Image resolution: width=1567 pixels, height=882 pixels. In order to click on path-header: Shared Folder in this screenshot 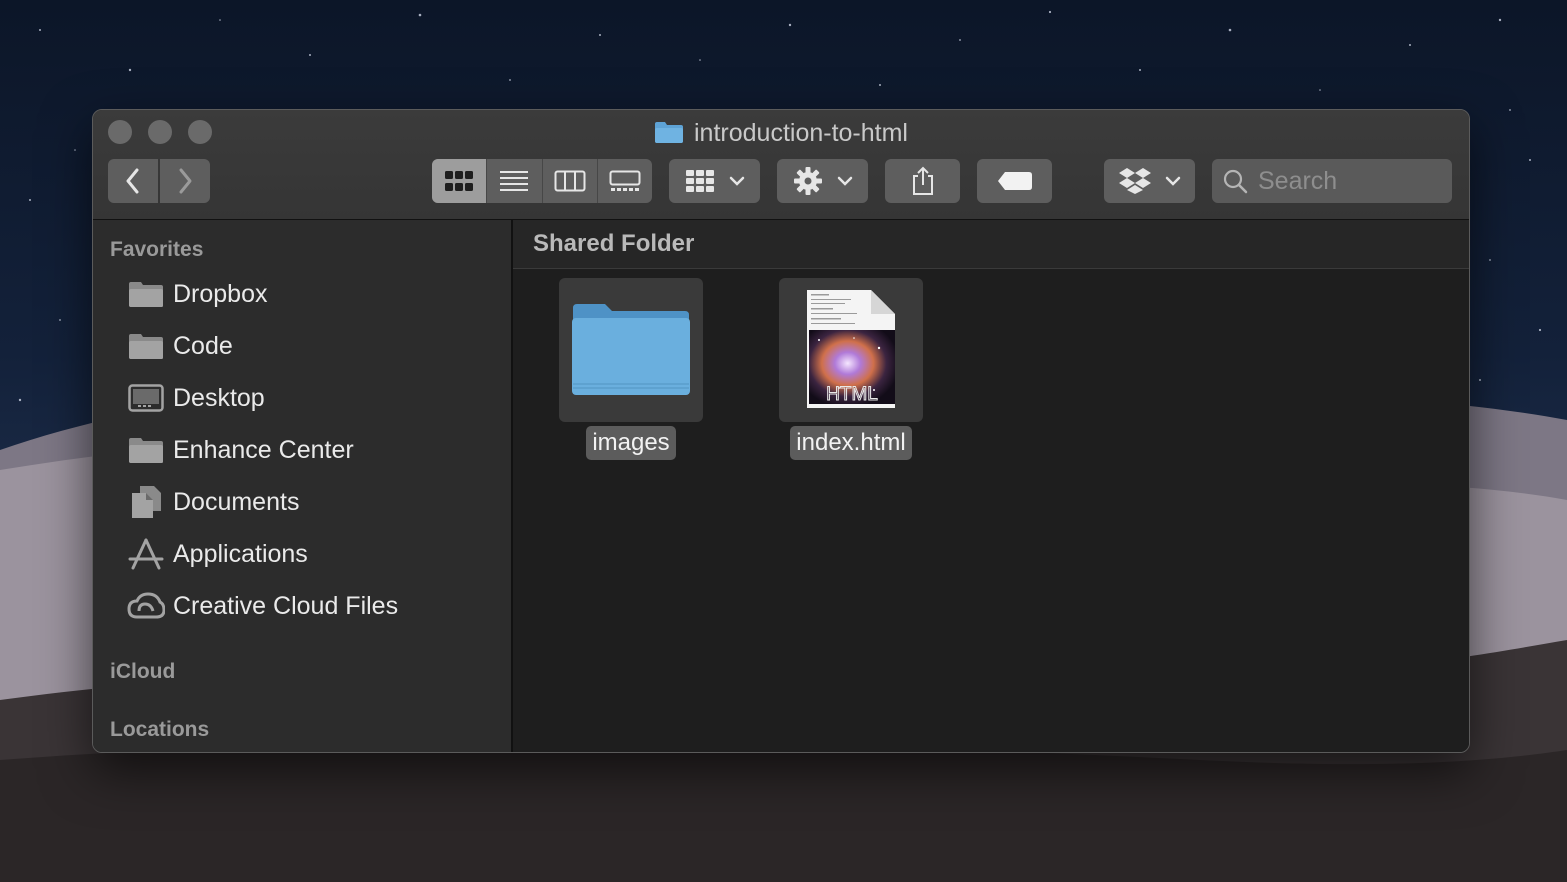, I will do `click(991, 244)`.